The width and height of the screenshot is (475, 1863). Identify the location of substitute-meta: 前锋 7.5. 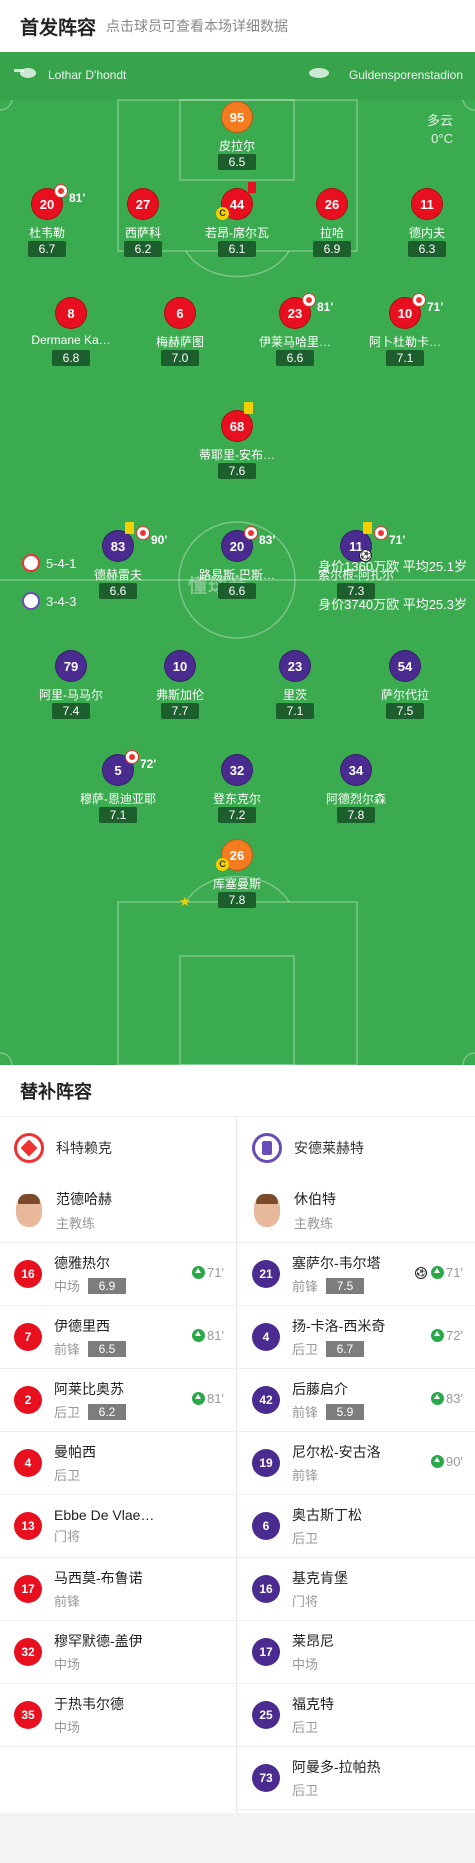
(336, 1285).